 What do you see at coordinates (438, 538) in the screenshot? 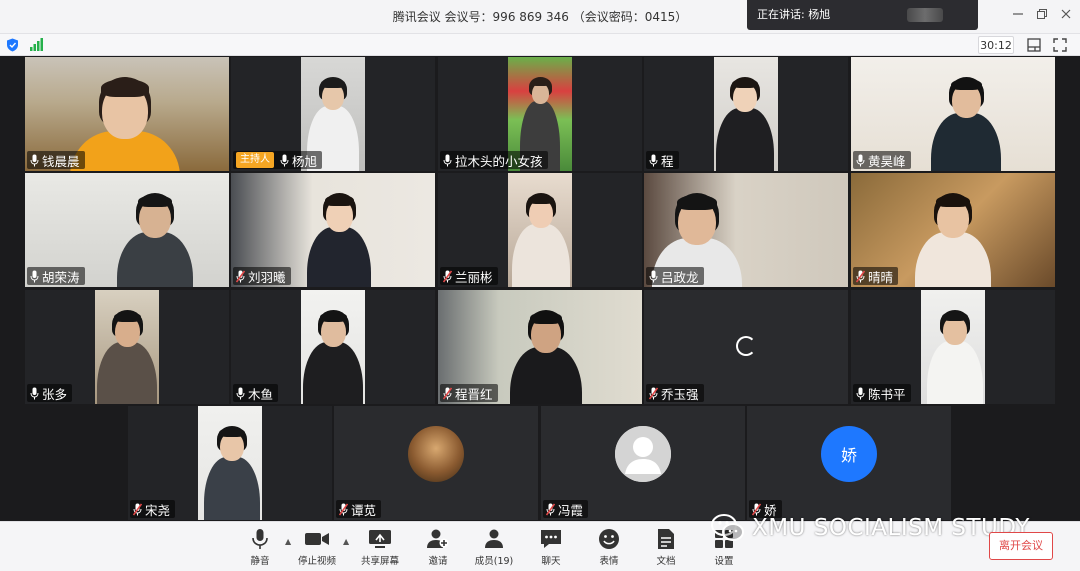
I see `add-person-icon` at bounding box center [438, 538].